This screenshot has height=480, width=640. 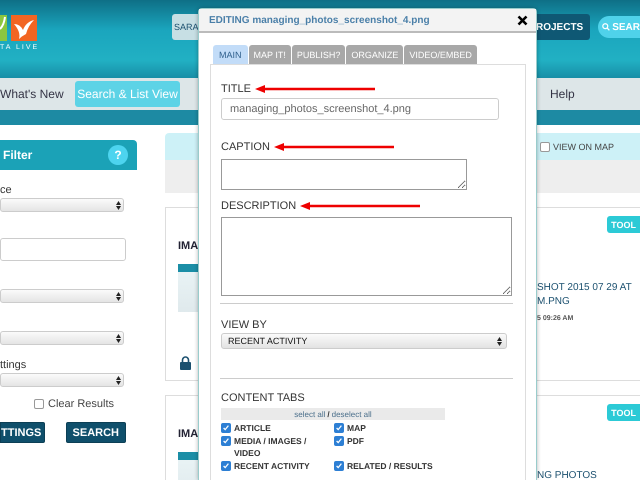 I want to click on checkbox-label: RELATED / RESULTS, so click(x=390, y=466).